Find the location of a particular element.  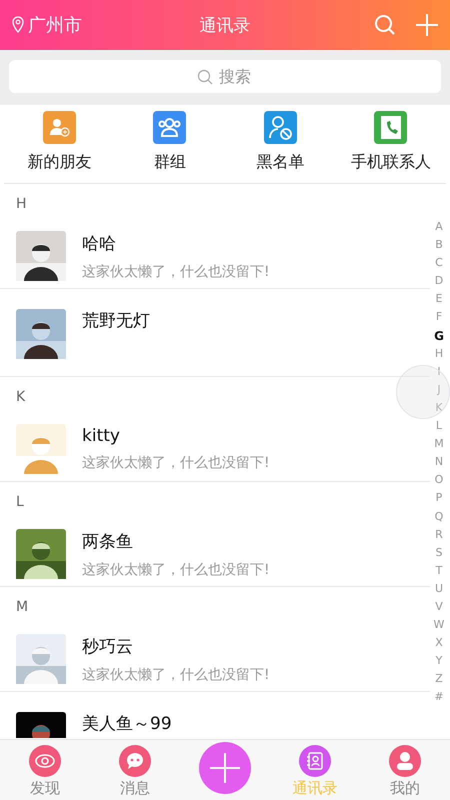

contact-name: 美人鱼～99 is located at coordinates (127, 724).